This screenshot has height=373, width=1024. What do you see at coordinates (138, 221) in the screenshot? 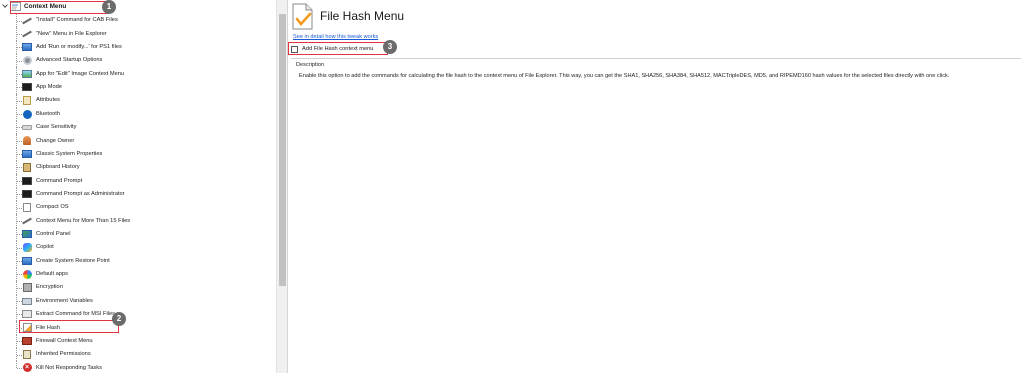
I see `tree-item: Context Menu for More Than 15 Files` at bounding box center [138, 221].